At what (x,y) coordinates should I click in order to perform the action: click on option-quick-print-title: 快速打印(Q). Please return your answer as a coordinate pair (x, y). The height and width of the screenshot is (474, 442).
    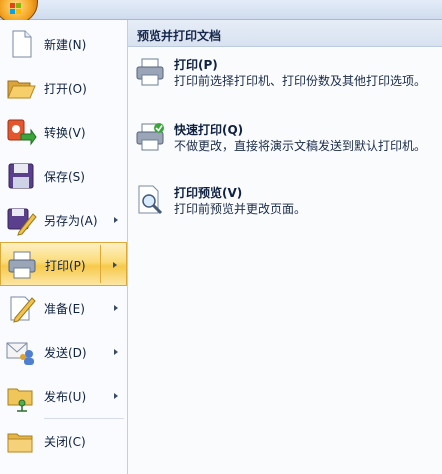
    Looking at the image, I should click on (209, 130).